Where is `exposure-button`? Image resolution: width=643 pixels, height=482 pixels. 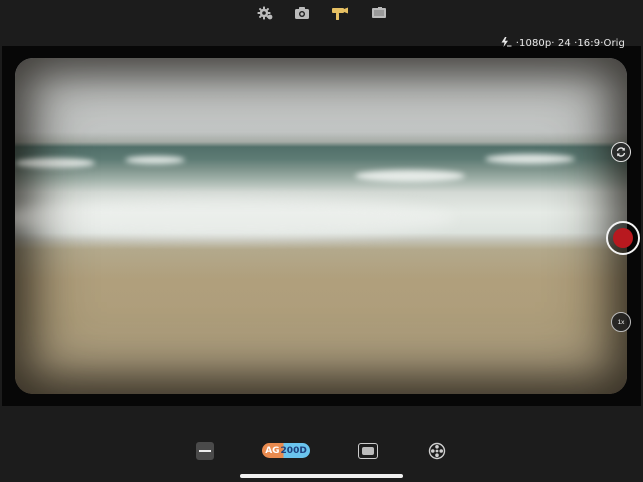 exposure-button is located at coordinates (205, 451).